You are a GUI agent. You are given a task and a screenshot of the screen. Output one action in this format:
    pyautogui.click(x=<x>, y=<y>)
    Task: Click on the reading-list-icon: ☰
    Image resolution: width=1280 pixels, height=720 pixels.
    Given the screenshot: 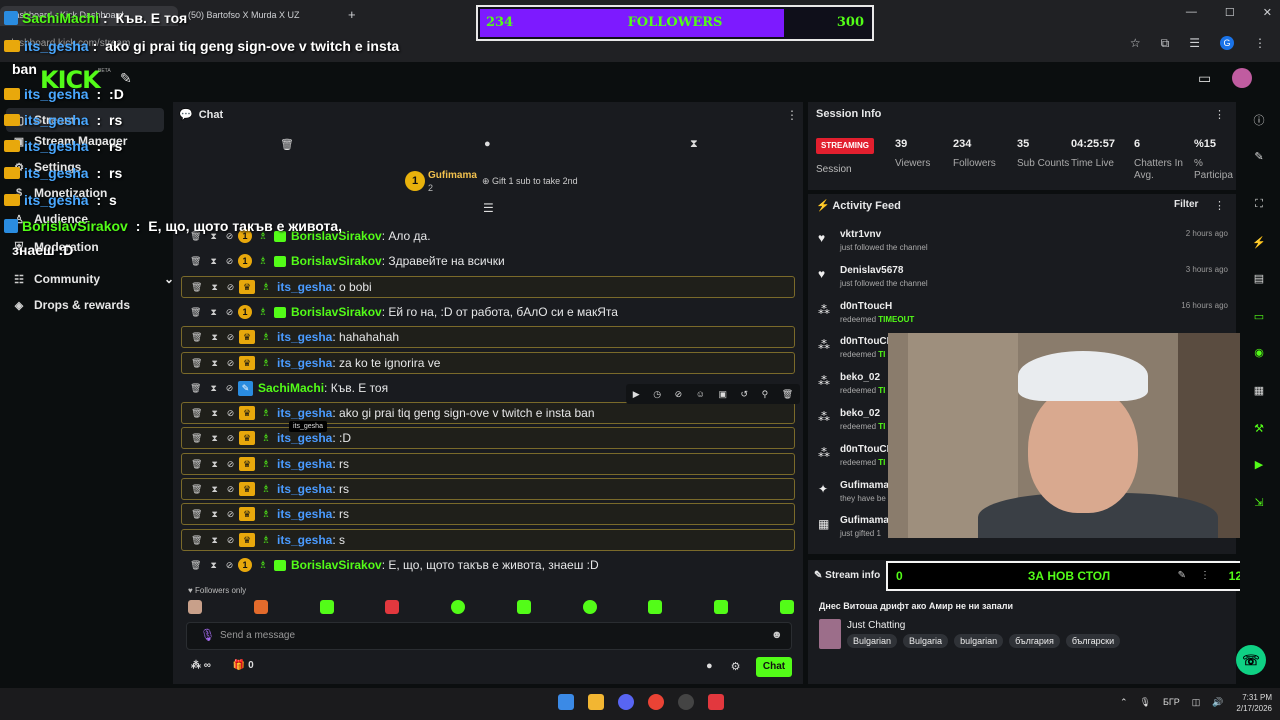 What is the action you would take?
    pyautogui.click(x=1194, y=43)
    